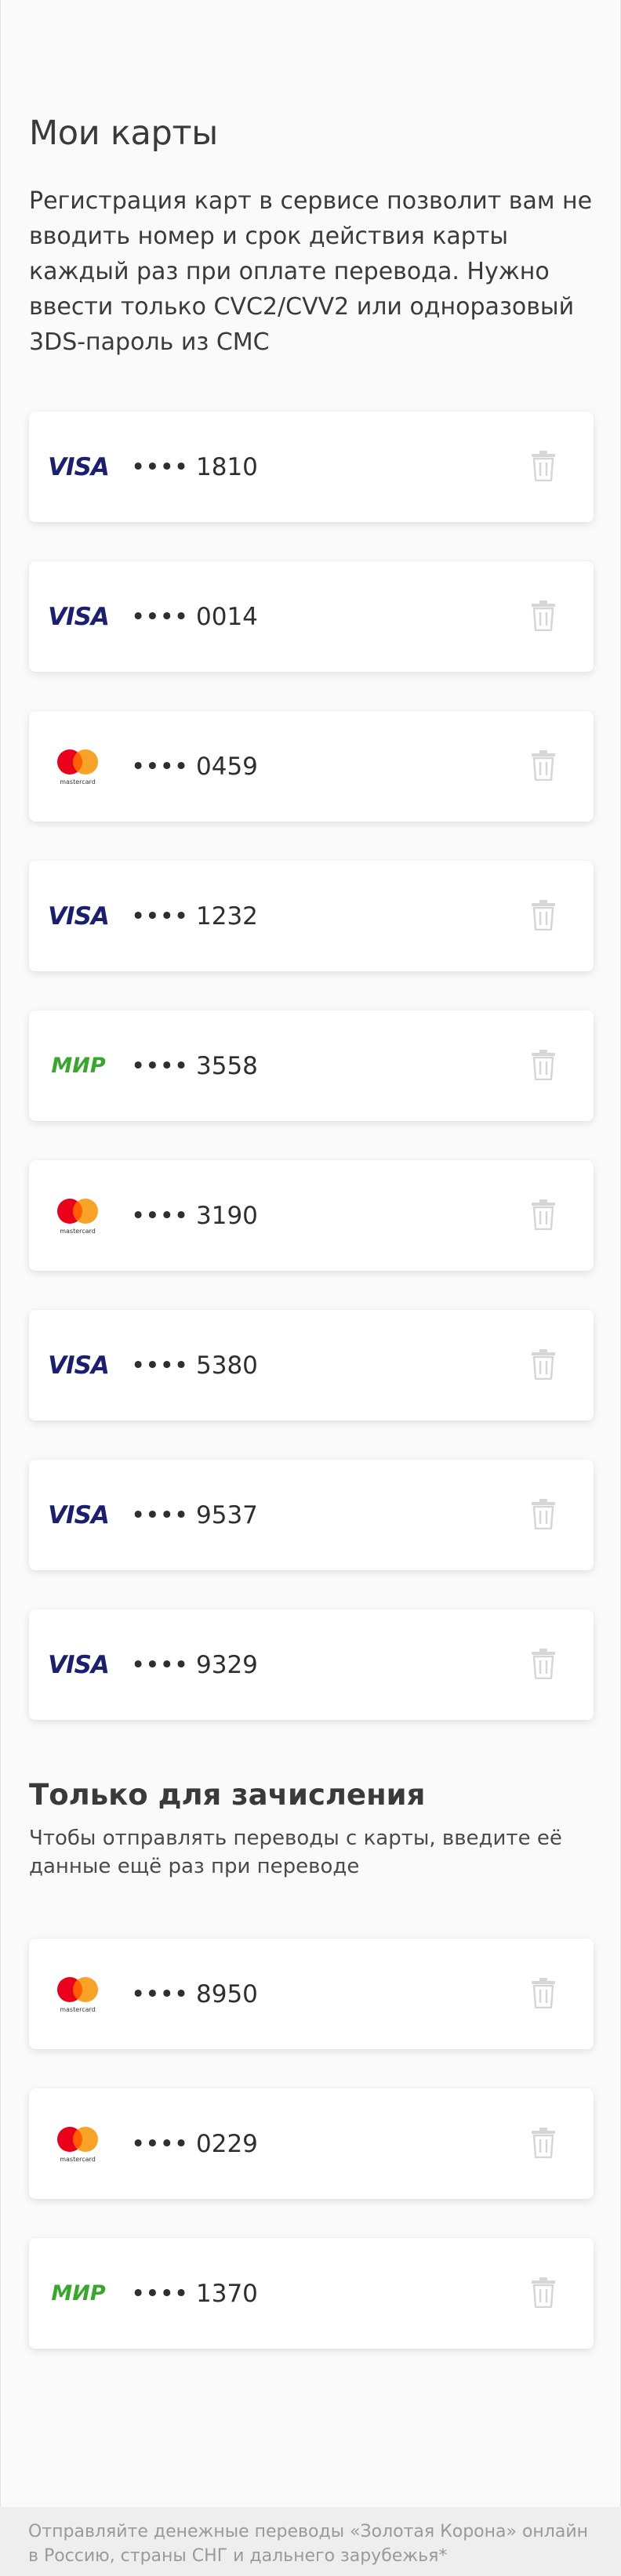  Describe the element at coordinates (311, 2143) in the screenshot. I see `card-item: mastercard •••• 0229` at that location.